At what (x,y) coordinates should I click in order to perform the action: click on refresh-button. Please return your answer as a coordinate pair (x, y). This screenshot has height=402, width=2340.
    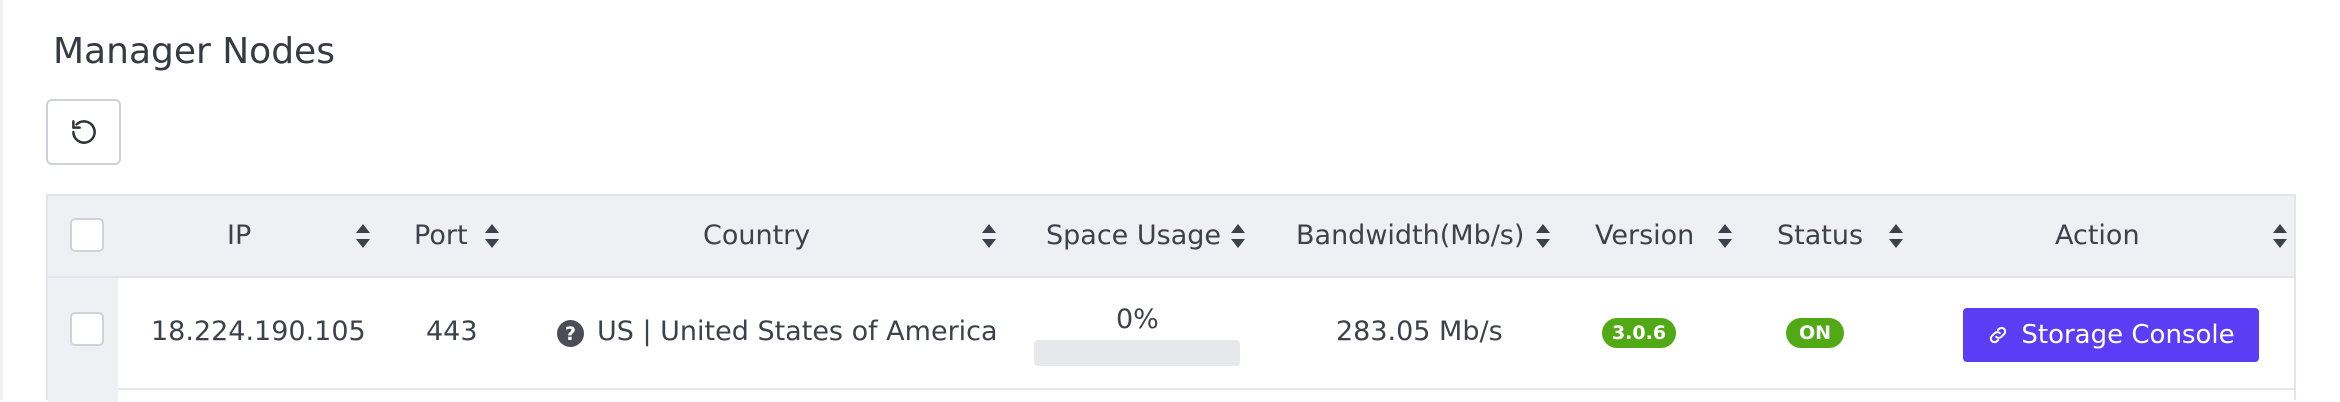
    Looking at the image, I should click on (83, 132).